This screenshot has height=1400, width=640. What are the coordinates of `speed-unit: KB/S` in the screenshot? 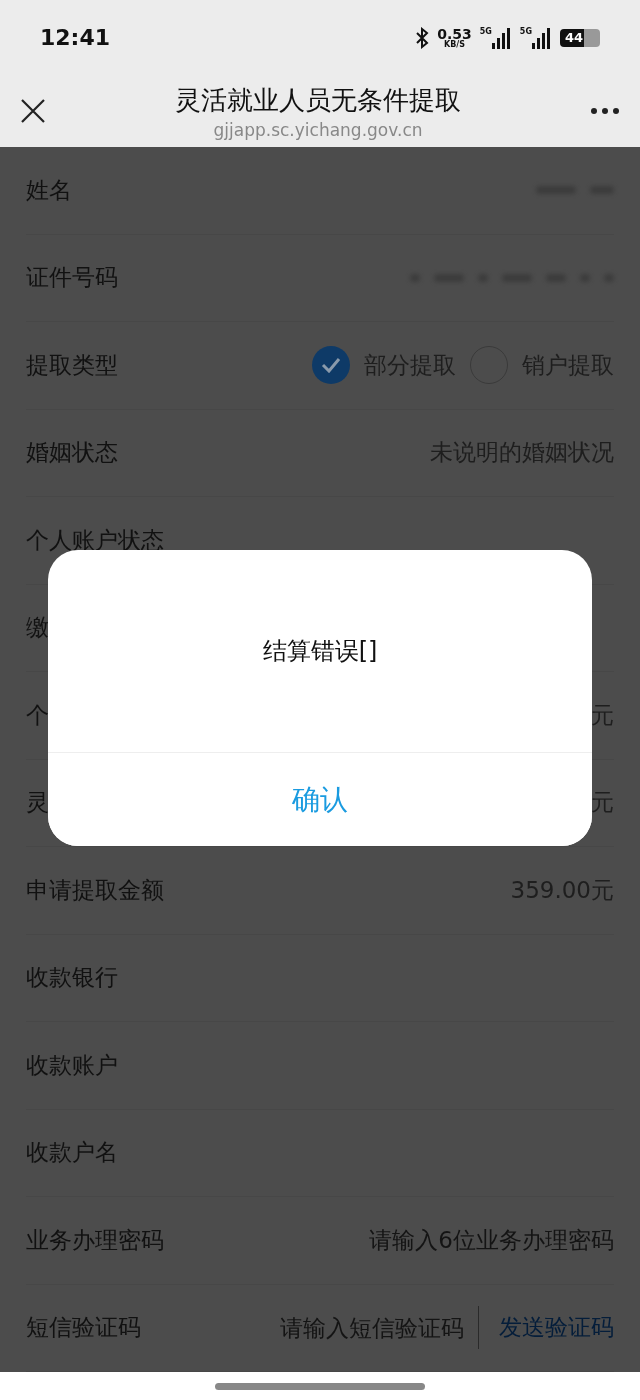 It's located at (454, 44).